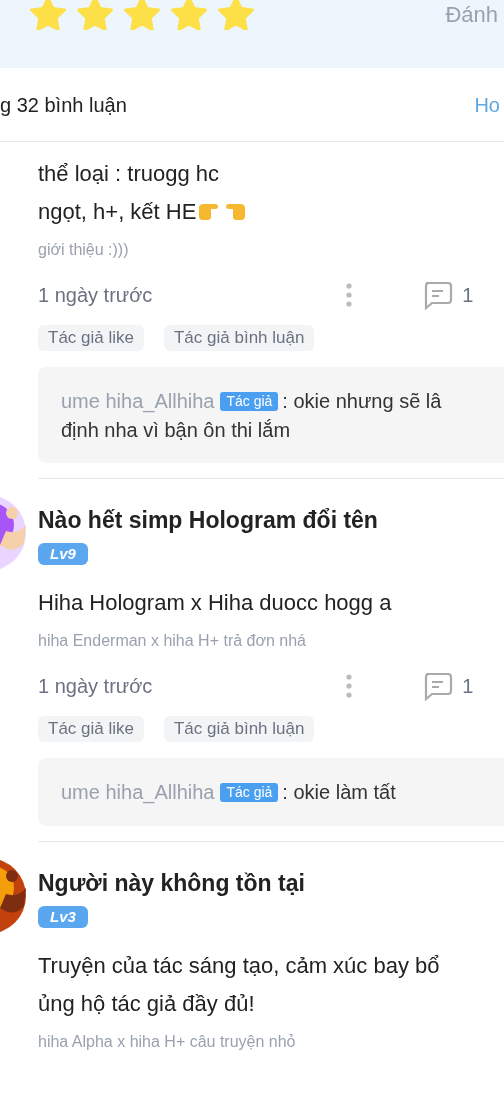 This screenshot has height=1120, width=504. What do you see at coordinates (215, 602) in the screenshot?
I see `comment-text: Hiha Hologram x Hiha duocc hogg a` at bounding box center [215, 602].